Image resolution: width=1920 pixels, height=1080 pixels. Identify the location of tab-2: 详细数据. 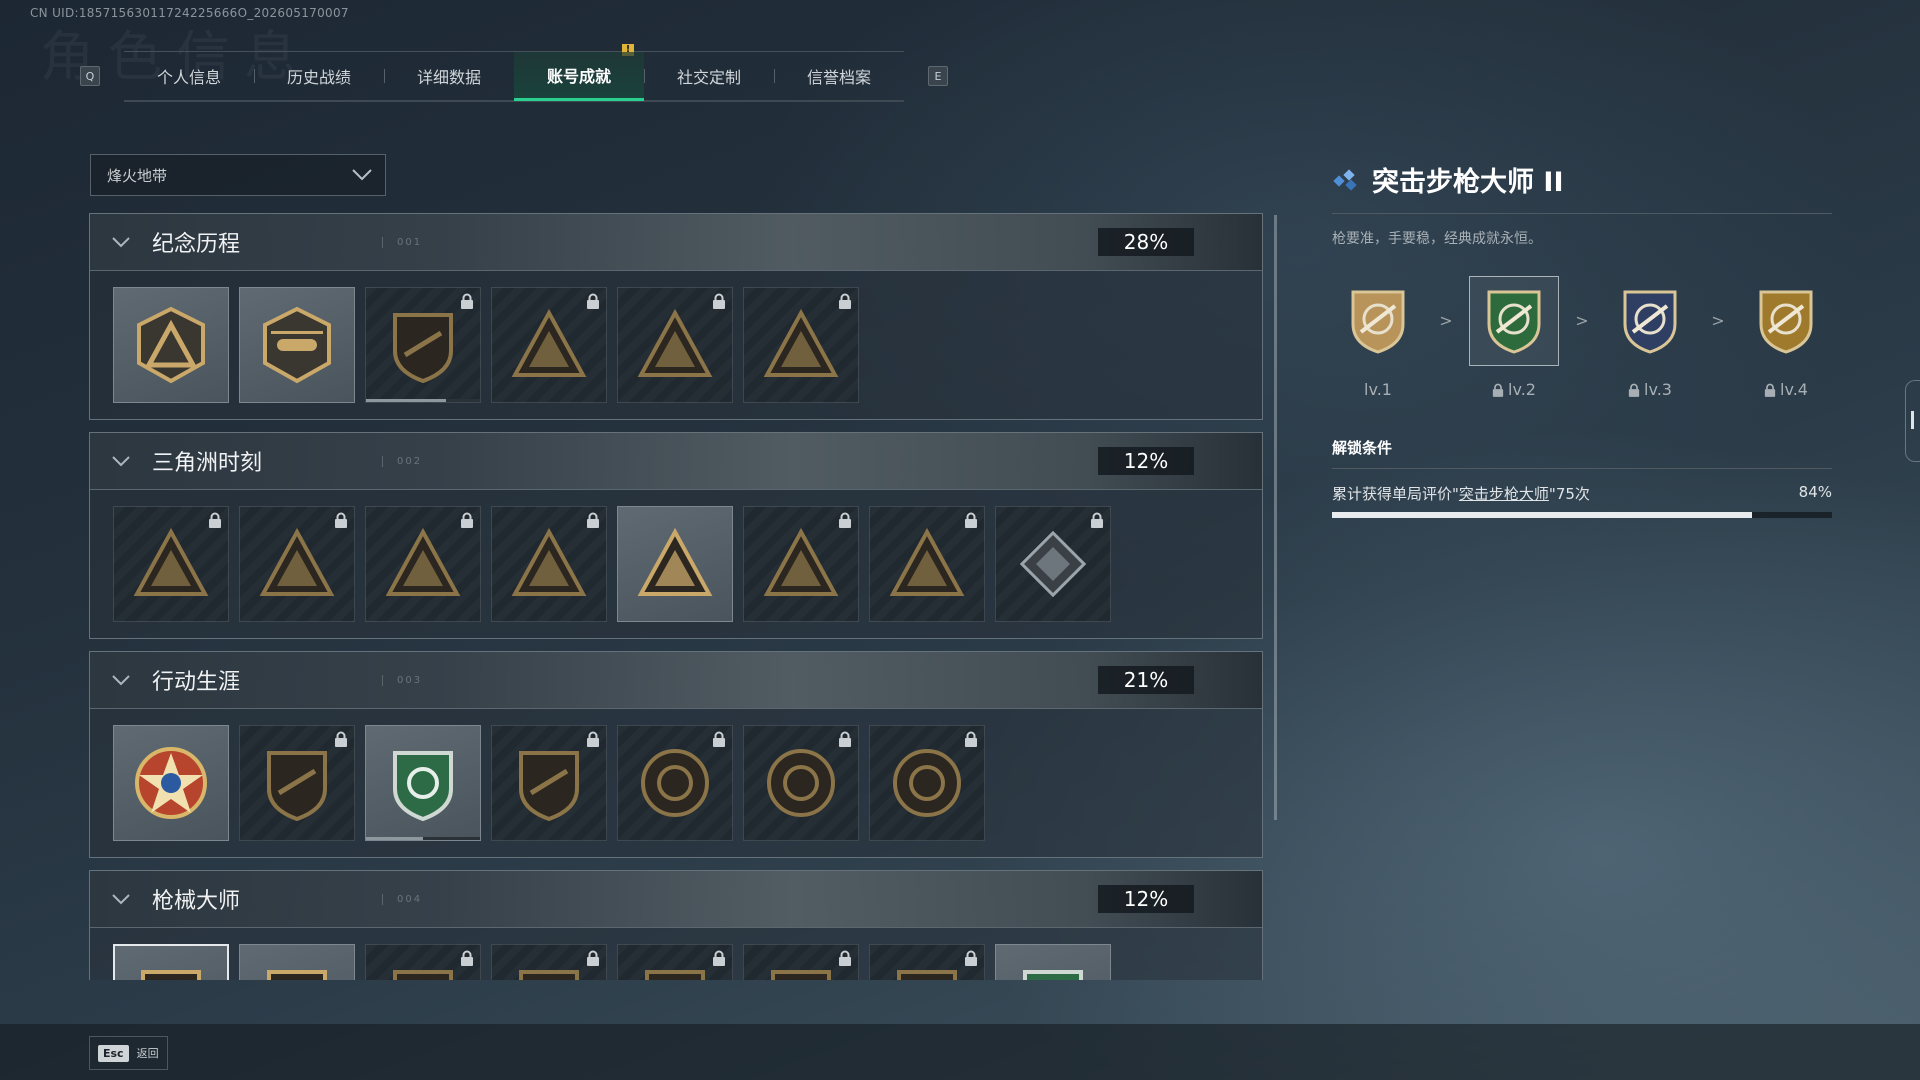
(449, 76).